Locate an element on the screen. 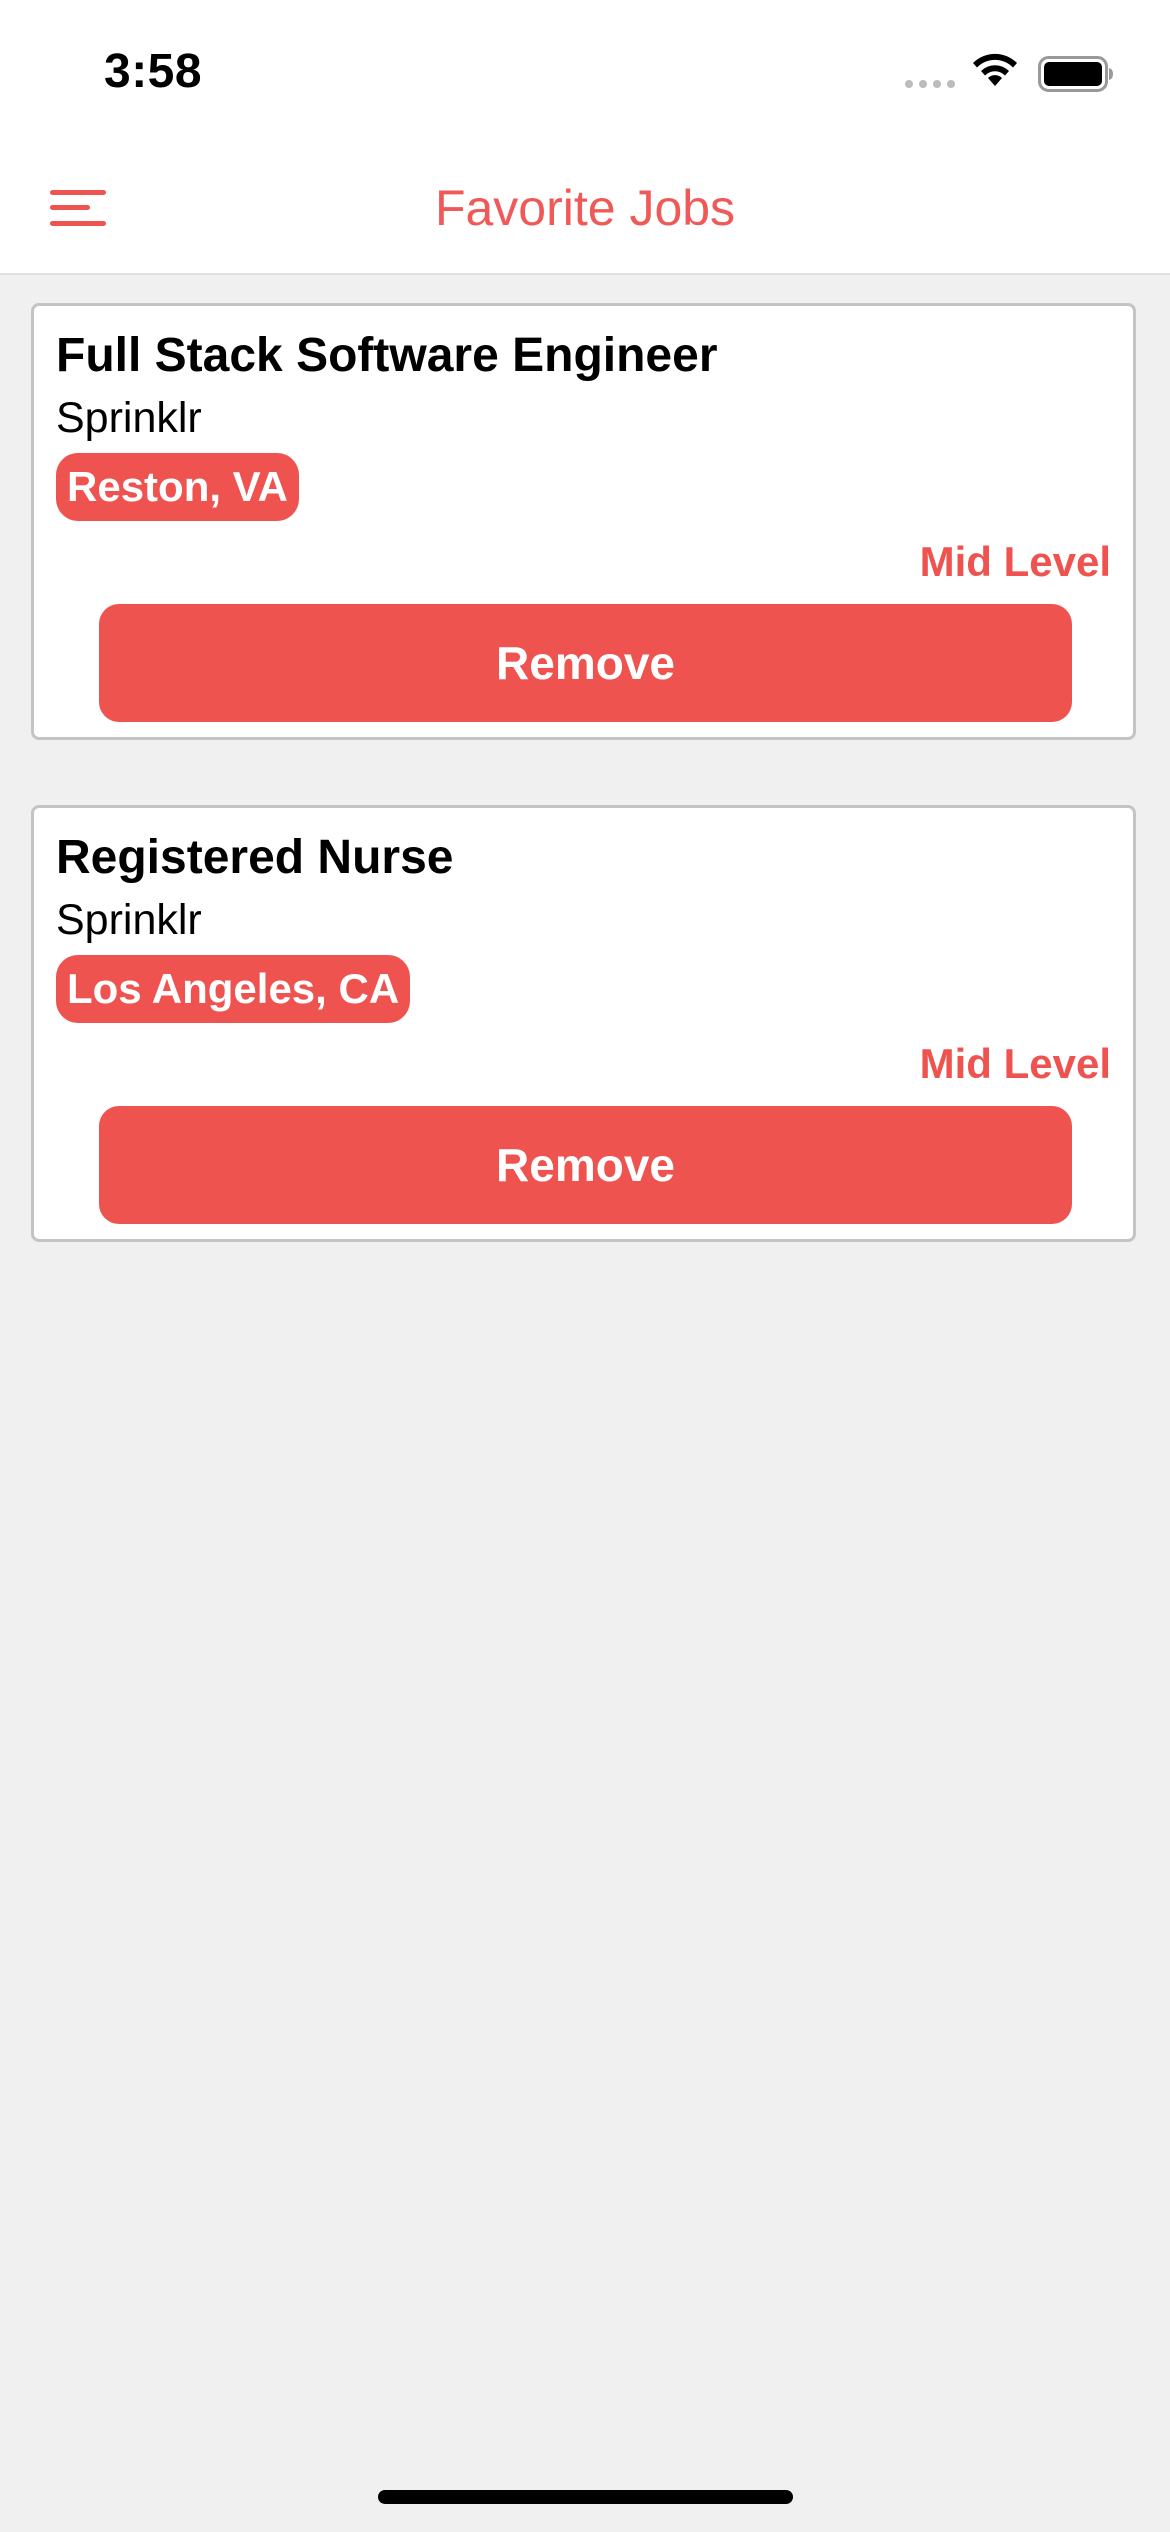  job-title: Registered Nurse is located at coordinates (255, 857).